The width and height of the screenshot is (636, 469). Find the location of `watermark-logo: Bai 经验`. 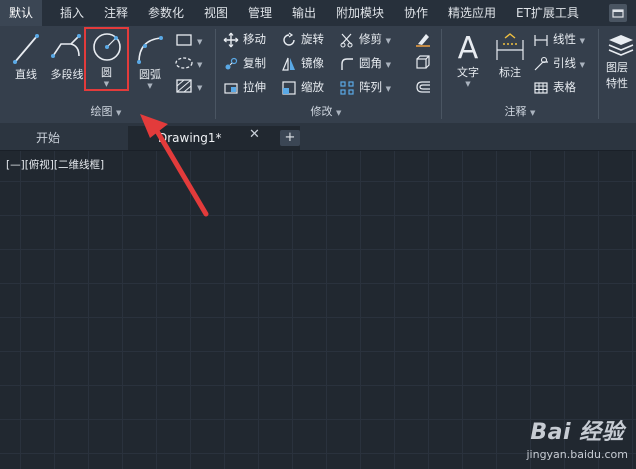

watermark-logo: Bai 经验 is located at coordinates (577, 432).